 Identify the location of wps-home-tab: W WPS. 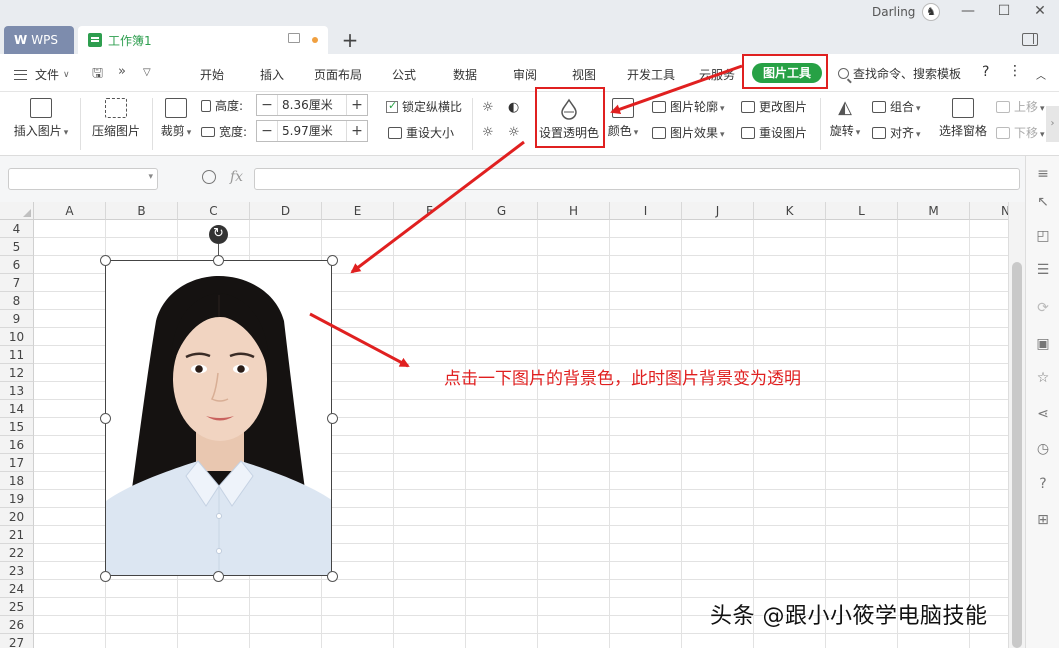
(39, 40).